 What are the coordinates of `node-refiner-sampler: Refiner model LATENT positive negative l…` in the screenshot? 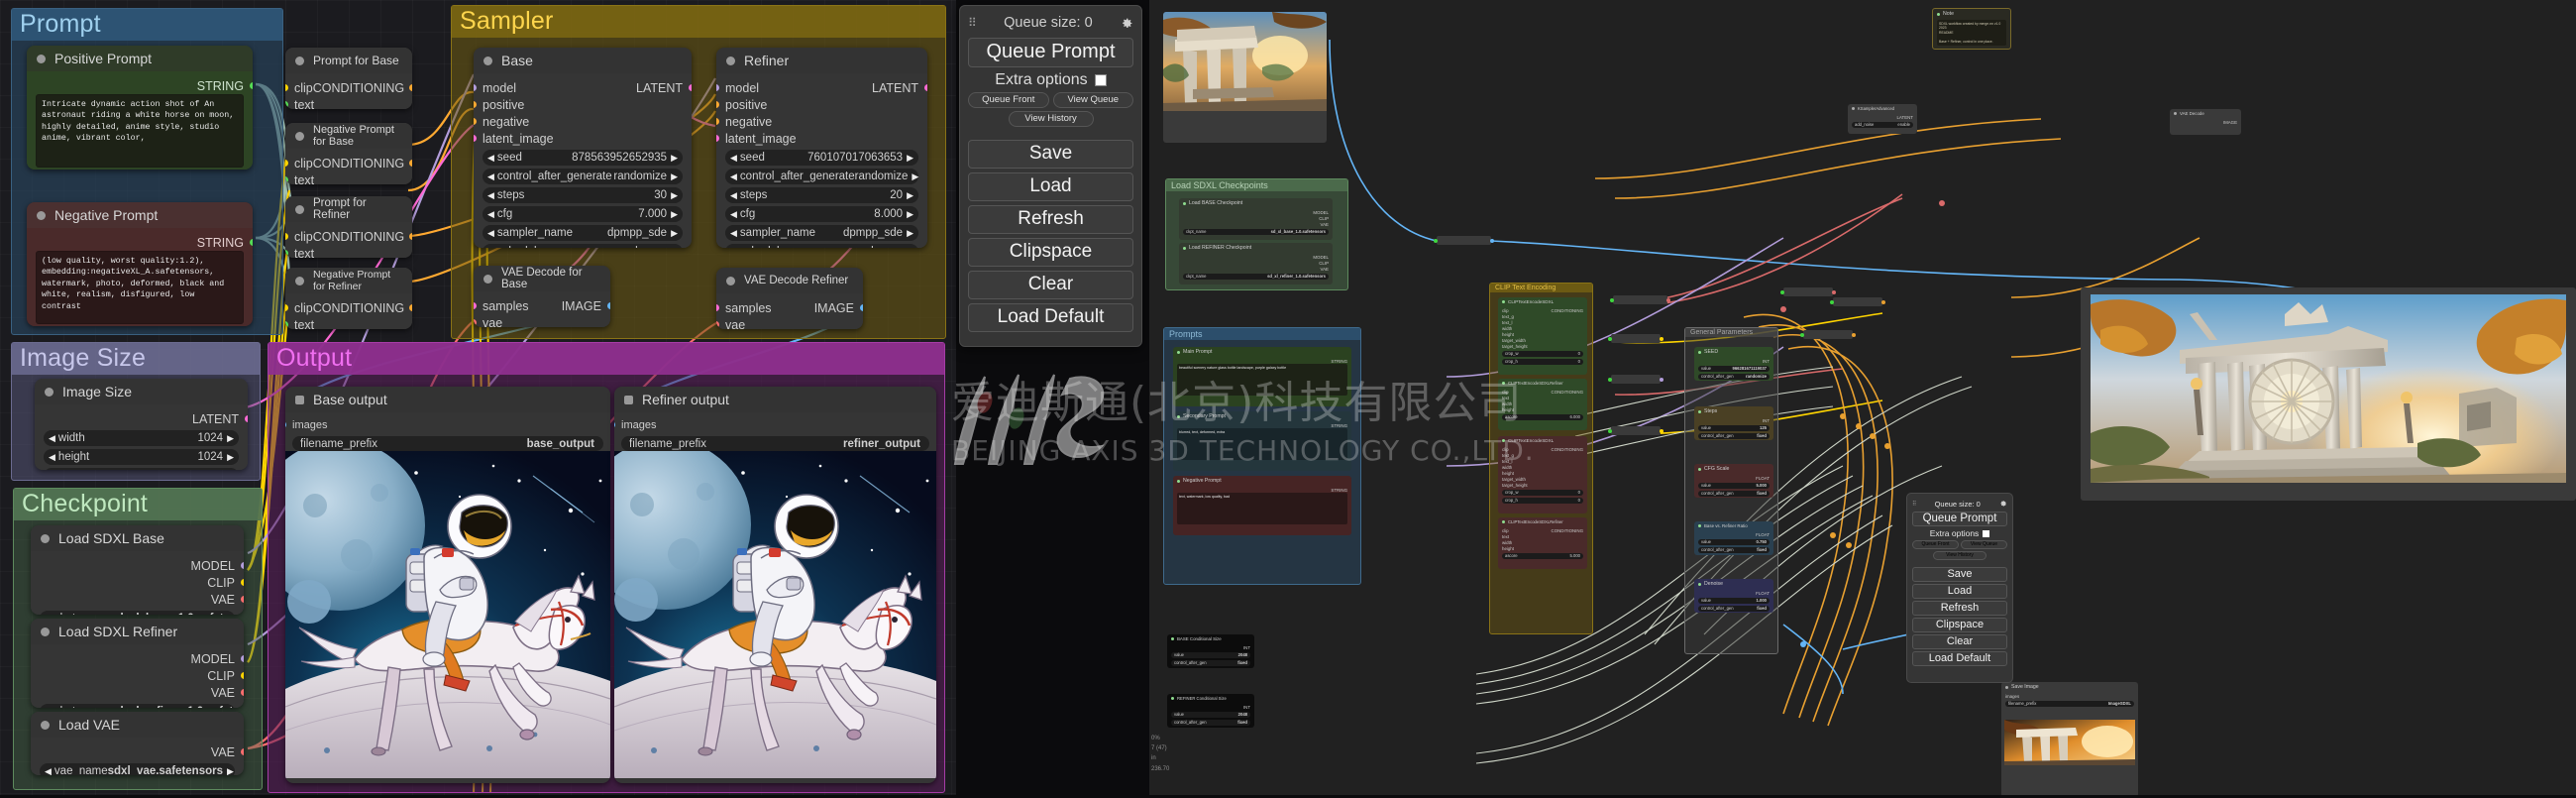 It's located at (821, 148).